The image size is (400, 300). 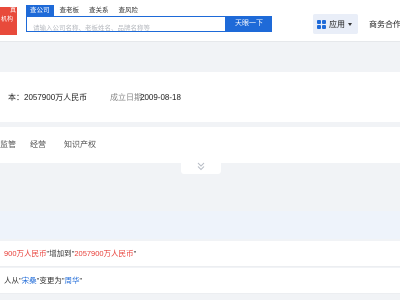 What do you see at coordinates (40, 10) in the screenshot?
I see `tab-search-company: 查公司` at bounding box center [40, 10].